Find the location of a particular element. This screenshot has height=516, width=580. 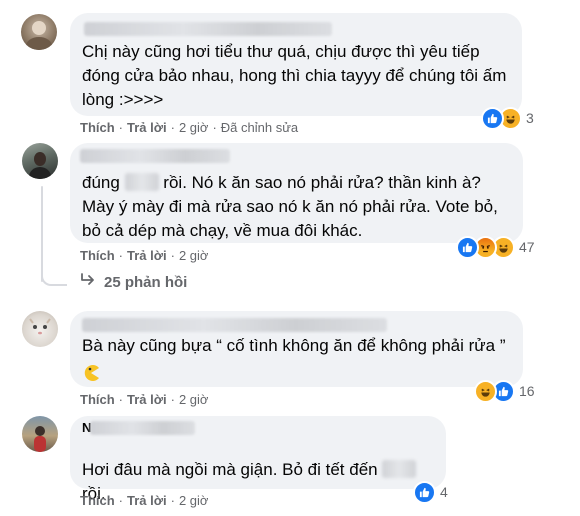

comment-text-start: đúng is located at coordinates (101, 182).